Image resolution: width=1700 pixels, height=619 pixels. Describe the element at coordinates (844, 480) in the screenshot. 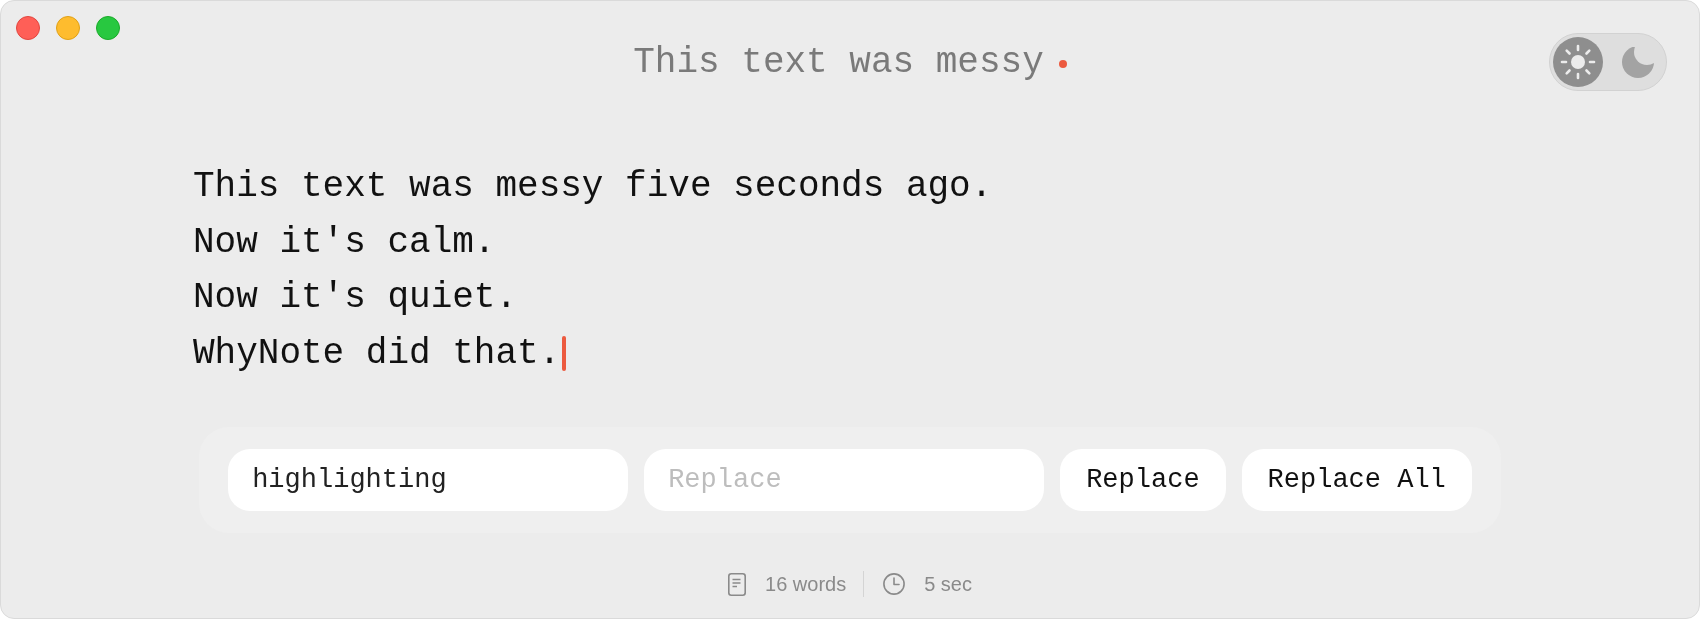

I see `replace-field: Replace` at that location.